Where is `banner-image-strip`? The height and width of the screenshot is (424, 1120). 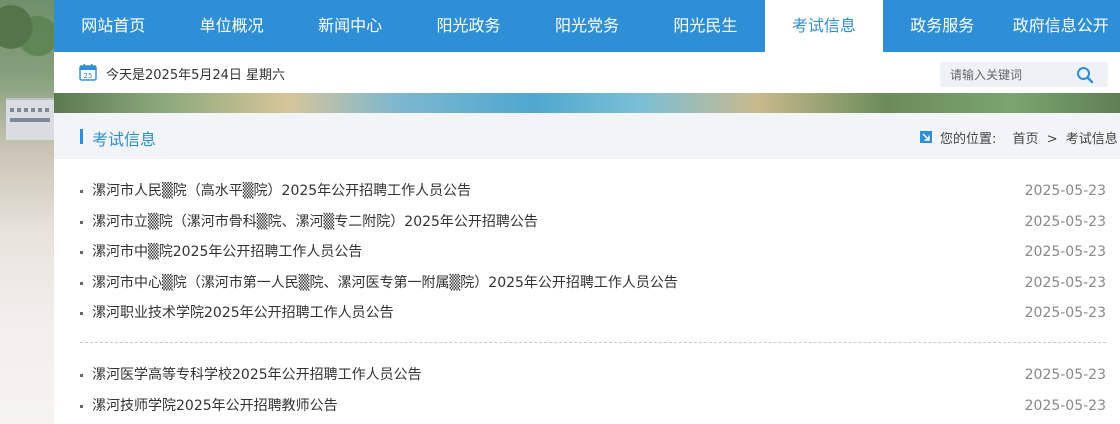 banner-image-strip is located at coordinates (587, 103).